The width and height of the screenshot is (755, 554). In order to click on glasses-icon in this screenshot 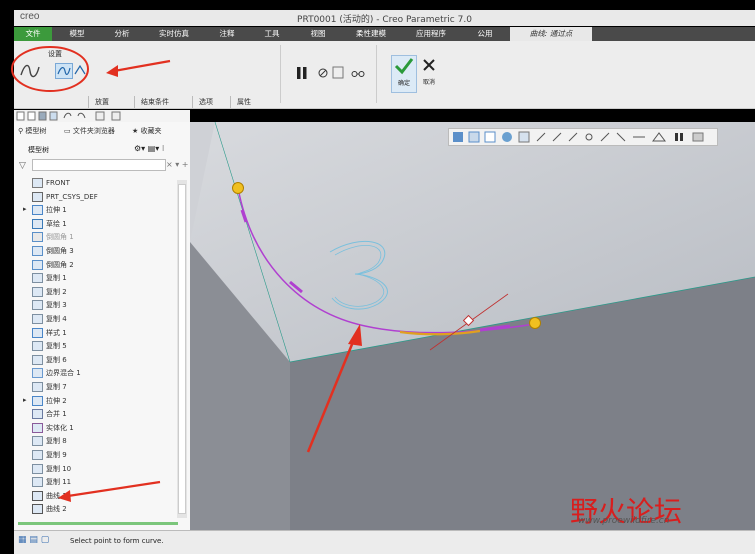, I will do `click(358, 74)`.